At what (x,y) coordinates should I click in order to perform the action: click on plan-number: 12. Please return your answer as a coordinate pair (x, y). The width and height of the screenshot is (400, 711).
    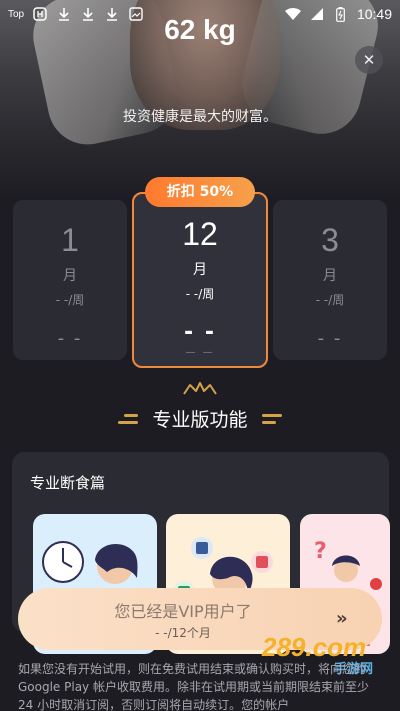
    Looking at the image, I should click on (200, 234).